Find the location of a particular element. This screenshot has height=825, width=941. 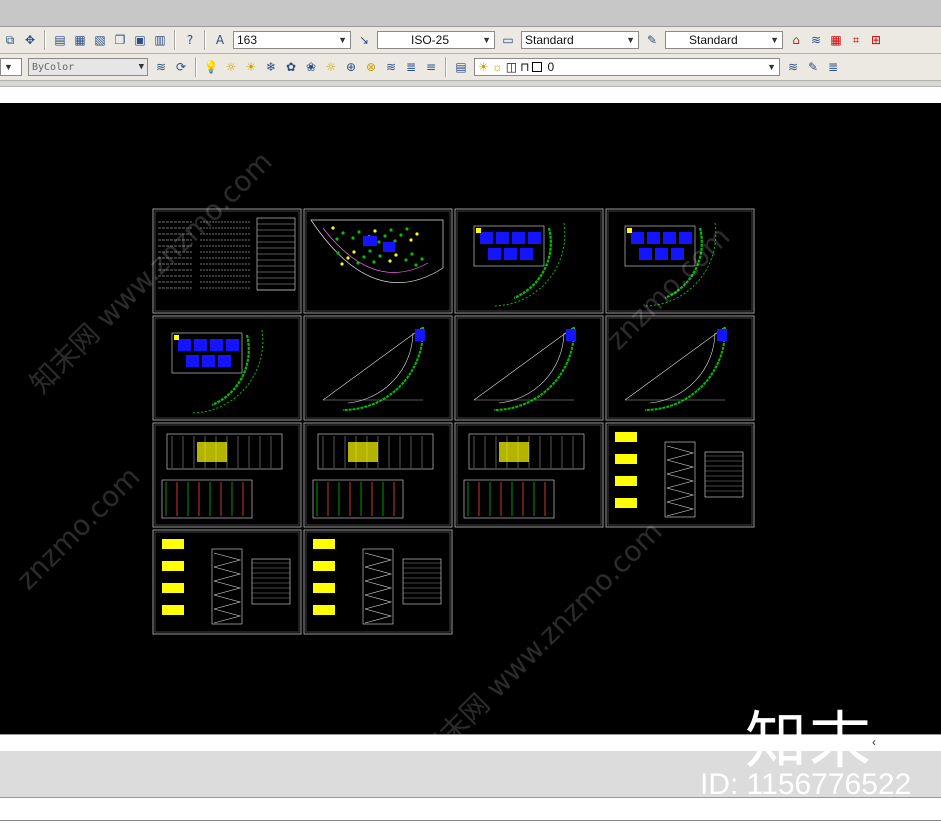

watermark-logo: 知末 is located at coordinates (809, 740).